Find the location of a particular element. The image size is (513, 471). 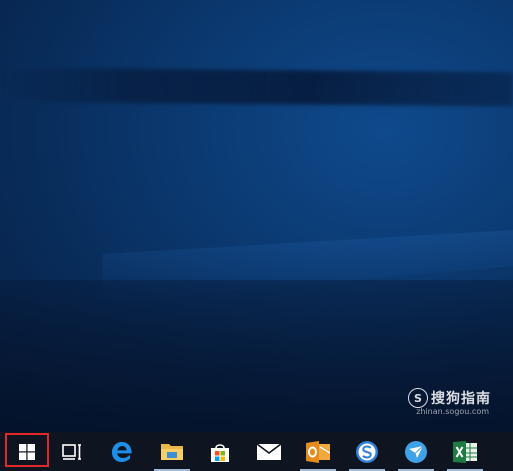

task-view-button is located at coordinates (72, 451).